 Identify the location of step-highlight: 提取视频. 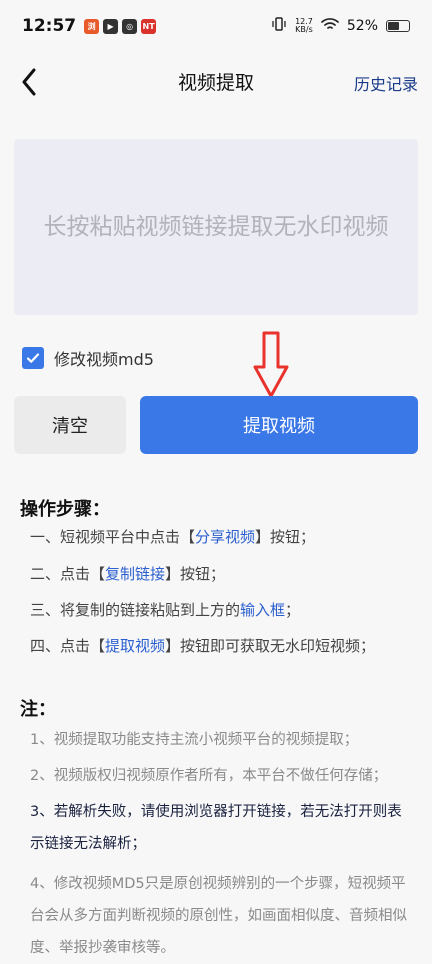
(135, 646).